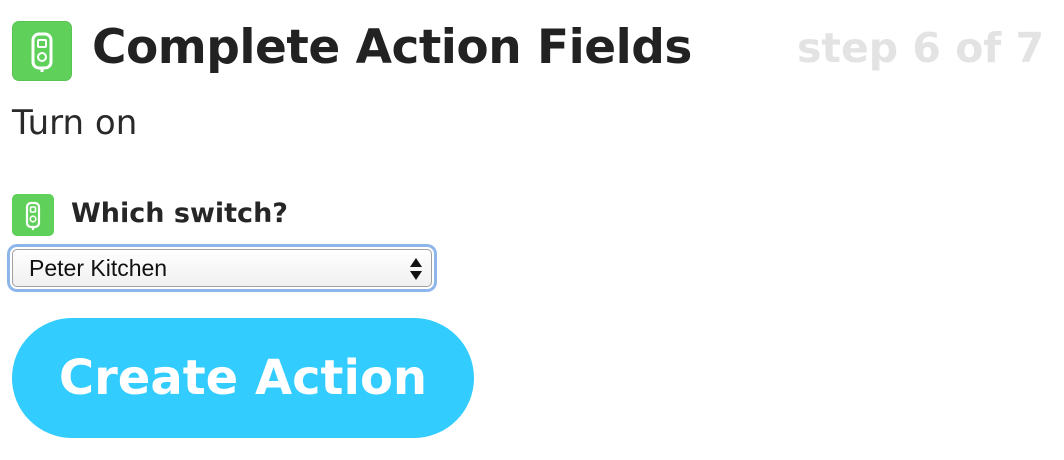  What do you see at coordinates (75, 123) in the screenshot?
I see `action-name: Turn on` at bounding box center [75, 123].